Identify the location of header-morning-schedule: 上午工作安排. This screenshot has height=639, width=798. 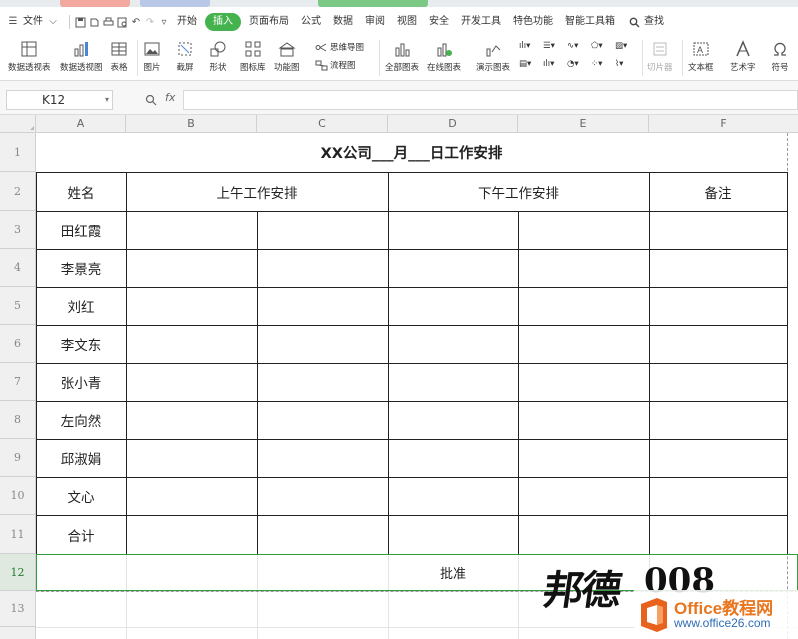
(257, 191).